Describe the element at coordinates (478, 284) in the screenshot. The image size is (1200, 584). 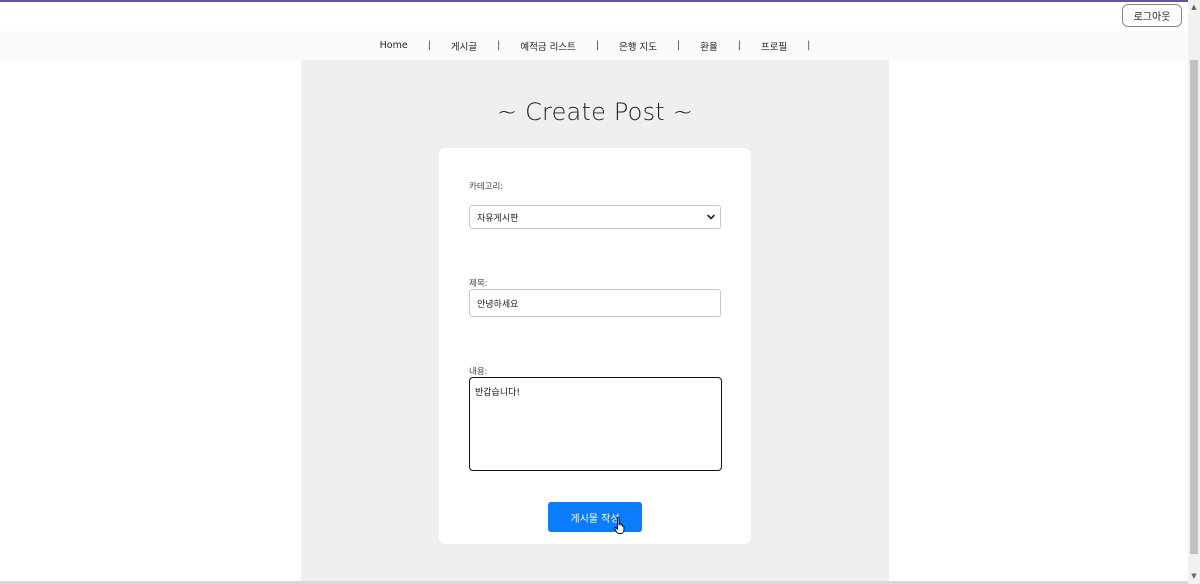
I see `title-label: 제목:` at that location.